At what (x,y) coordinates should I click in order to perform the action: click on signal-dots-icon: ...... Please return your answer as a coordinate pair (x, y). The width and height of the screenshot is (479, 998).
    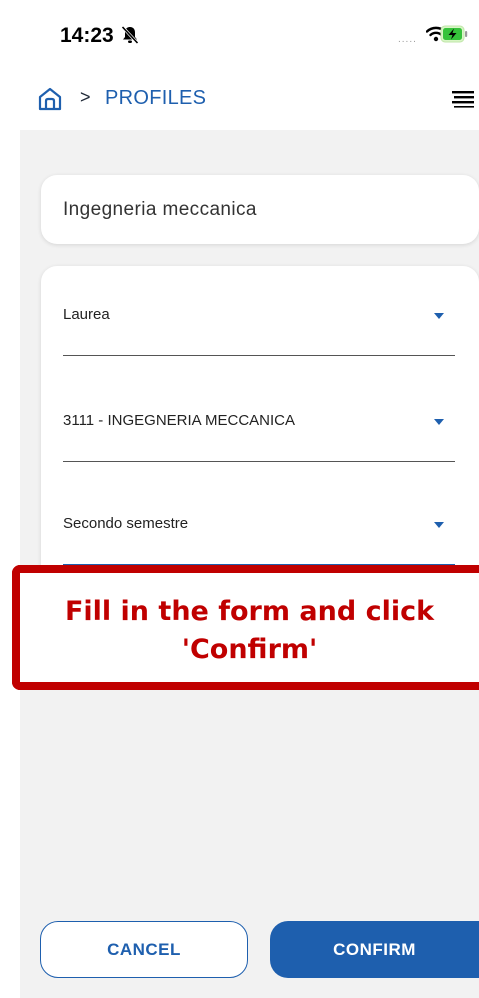
    Looking at the image, I should click on (407, 39).